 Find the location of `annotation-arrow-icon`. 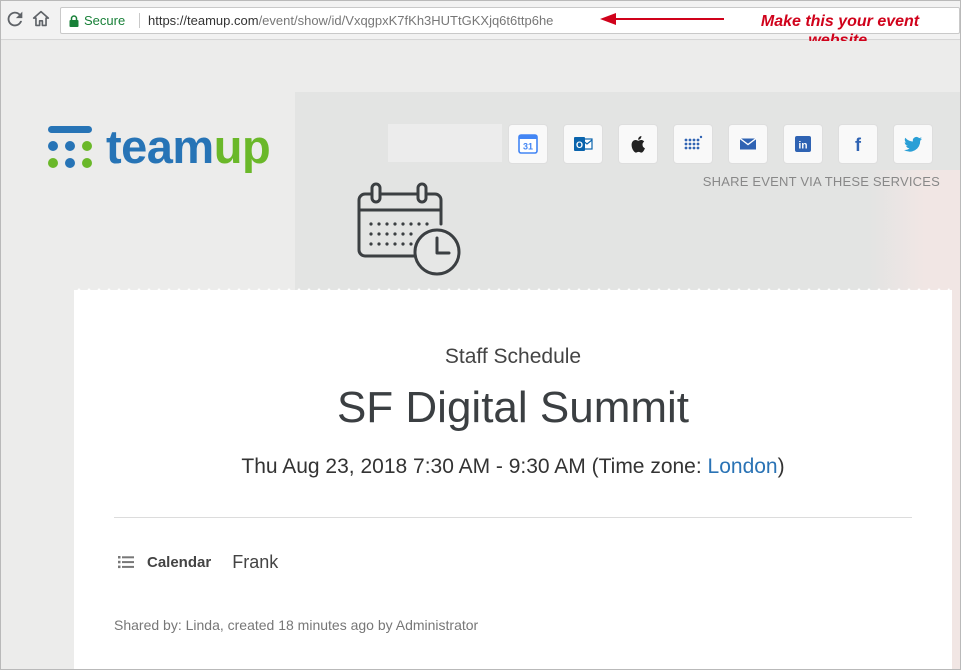

annotation-arrow-icon is located at coordinates (662, 19).